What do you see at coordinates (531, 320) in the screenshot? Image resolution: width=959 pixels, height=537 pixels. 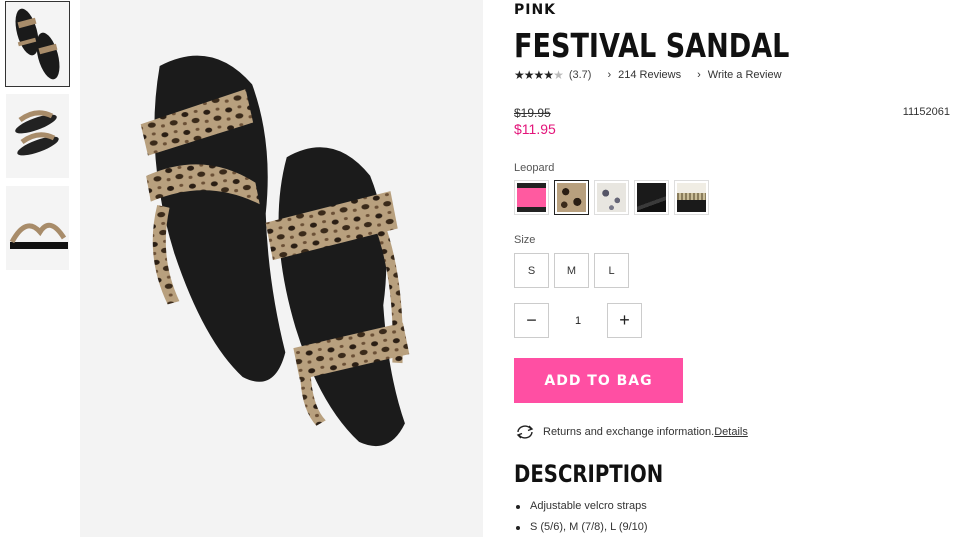 I see `decrease-quantity-button: −` at bounding box center [531, 320].